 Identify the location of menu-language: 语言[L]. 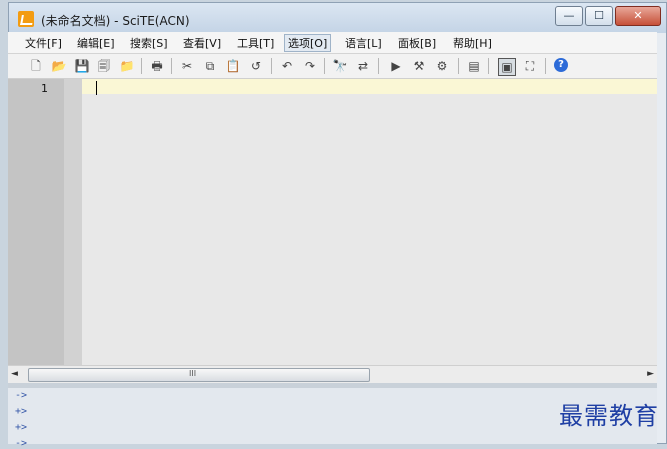
(363, 43).